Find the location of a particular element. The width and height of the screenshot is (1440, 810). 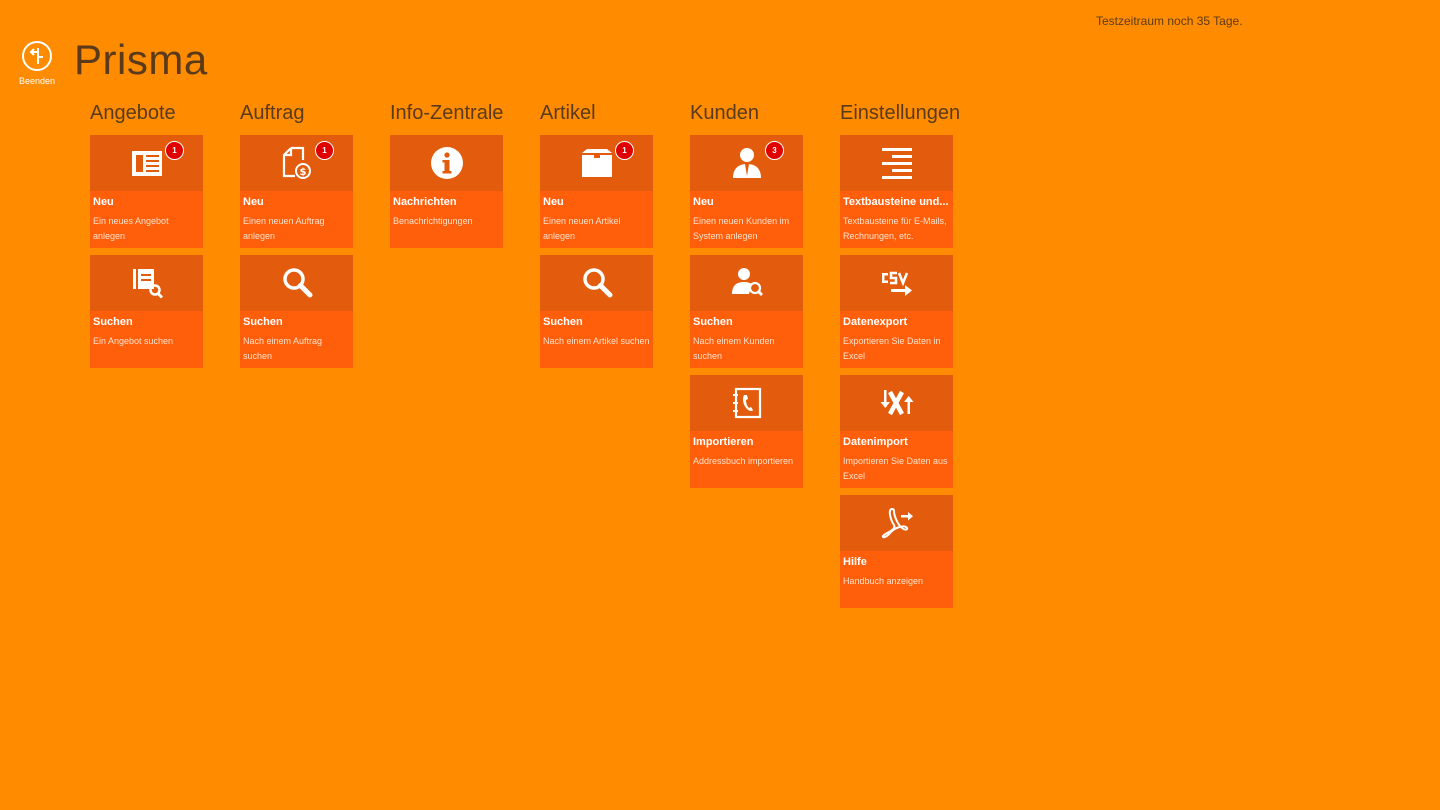

tile-description: Benachrichtigungen is located at coordinates (433, 221).